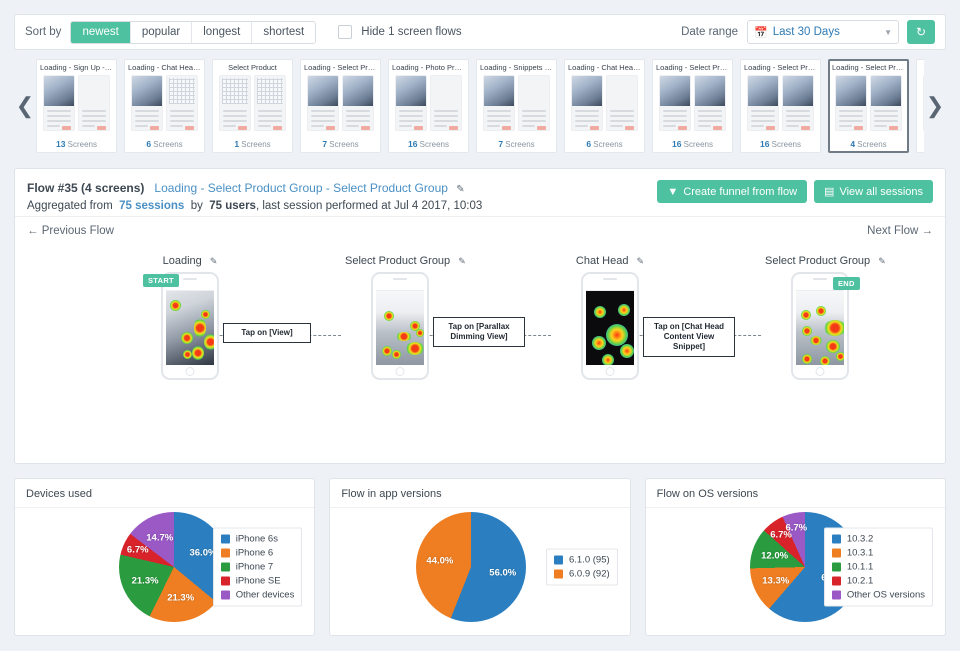 This screenshot has height=651, width=960. Describe the element at coordinates (740, 191) in the screenshot. I see `create-funnel-label: Create funnel from flow` at that location.